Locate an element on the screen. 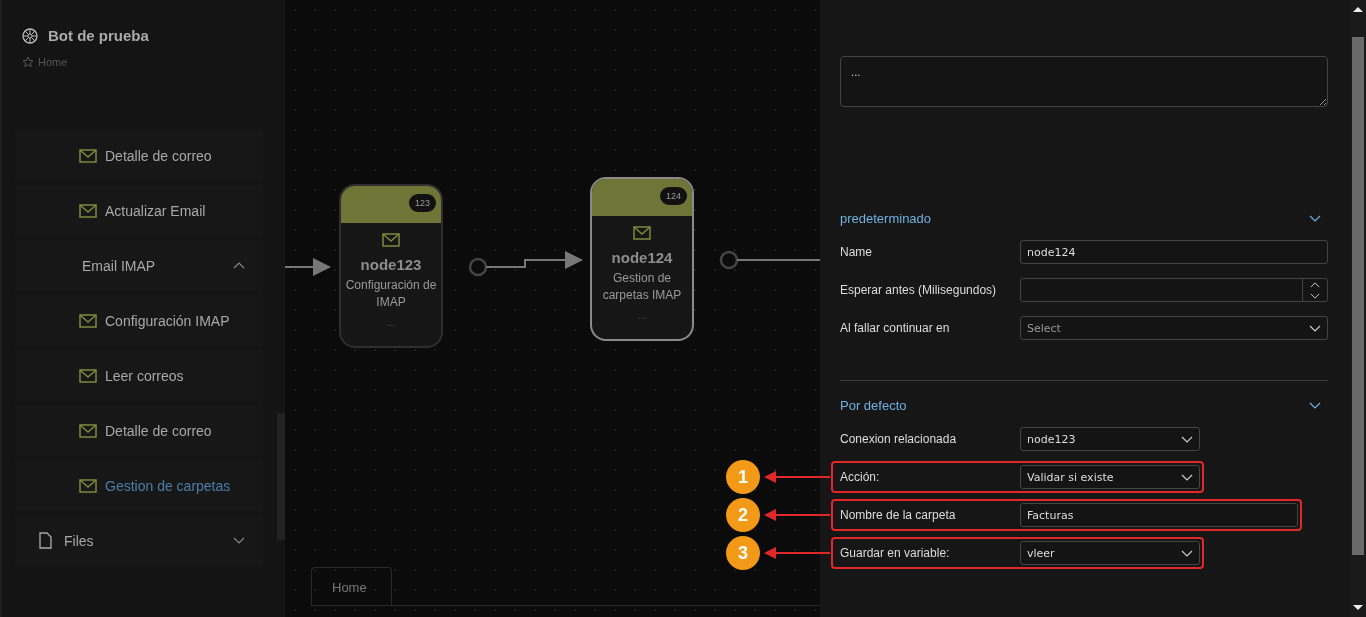  text-field: node124 is located at coordinates (1174, 252).